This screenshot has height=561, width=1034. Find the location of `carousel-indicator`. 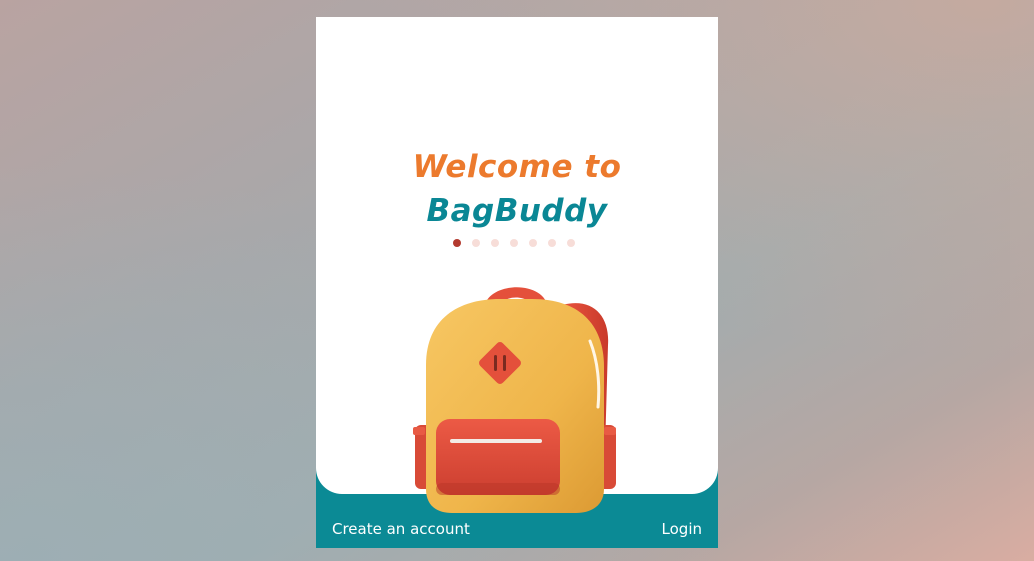

carousel-indicator is located at coordinates (514, 244).